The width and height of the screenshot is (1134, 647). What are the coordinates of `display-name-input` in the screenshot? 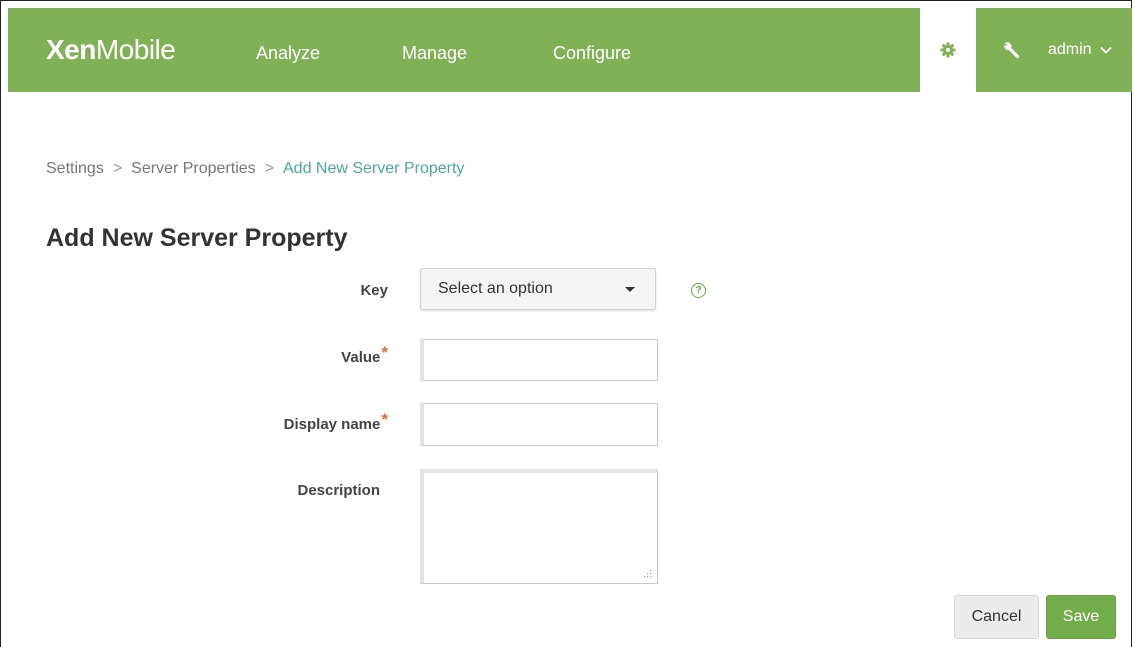 It's located at (539, 424).